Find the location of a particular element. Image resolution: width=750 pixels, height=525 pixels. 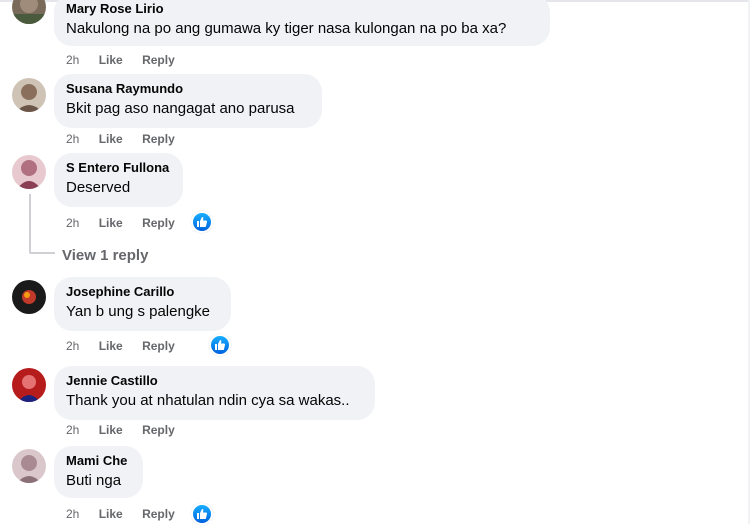

comment-text: Buti nga is located at coordinates (94, 480).